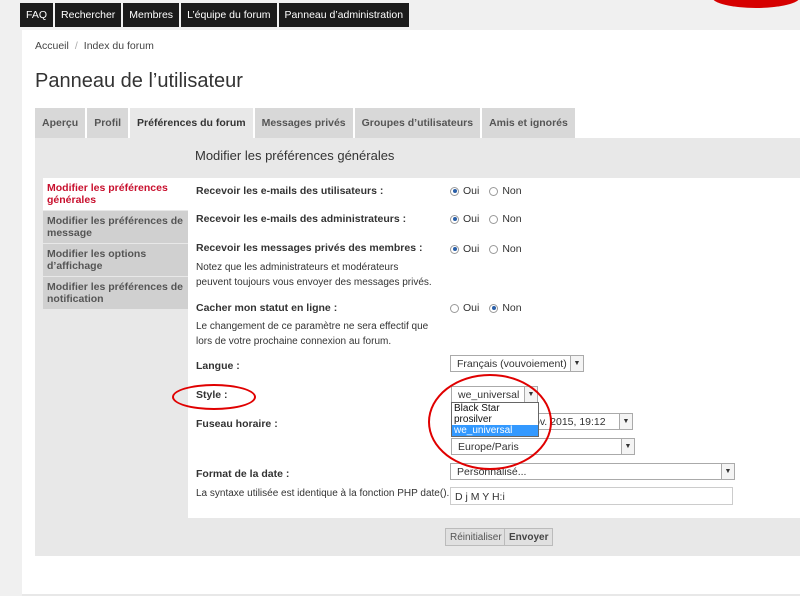 Image resolution: width=800 pixels, height=596 pixels. I want to click on submit-button: Envoyer, so click(529, 537).